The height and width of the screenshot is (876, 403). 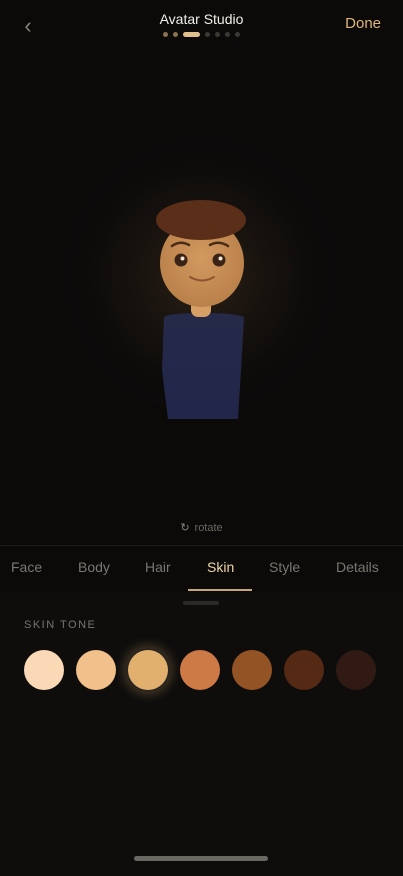 What do you see at coordinates (201, 19) in the screenshot?
I see `page-title: Avatar Studio` at bounding box center [201, 19].